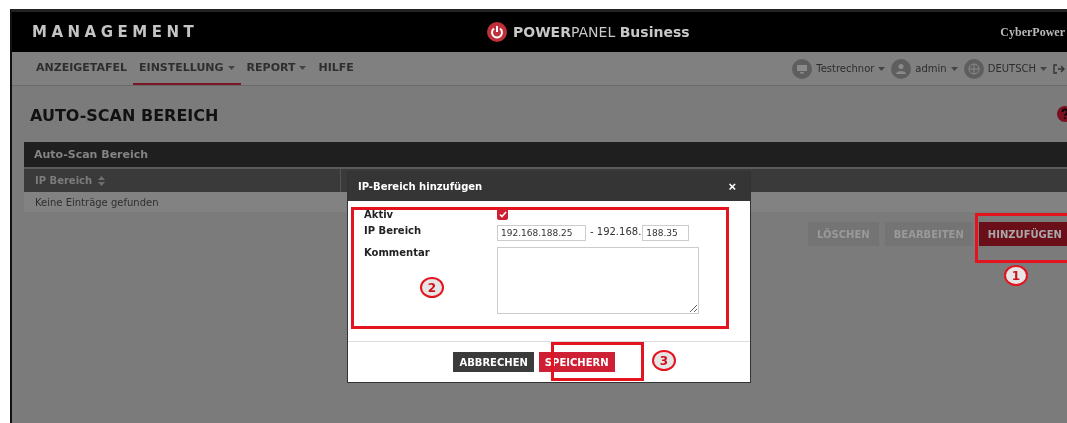  Describe the element at coordinates (420, 186) in the screenshot. I see `dialog-title: IP-Bereich hinzufügen` at that location.